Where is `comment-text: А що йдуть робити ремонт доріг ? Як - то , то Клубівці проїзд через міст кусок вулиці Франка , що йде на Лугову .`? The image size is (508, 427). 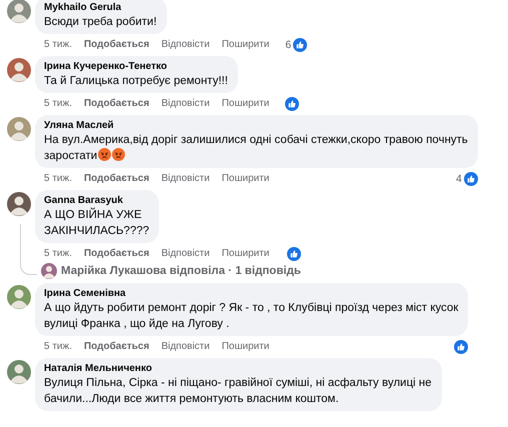 comment-text: А що йдуть робити ремонт доріг ? Як - то , то Клубівці проїзд через міст кусок вулиці Франка , що йде на Лугову . is located at coordinates (251, 316).